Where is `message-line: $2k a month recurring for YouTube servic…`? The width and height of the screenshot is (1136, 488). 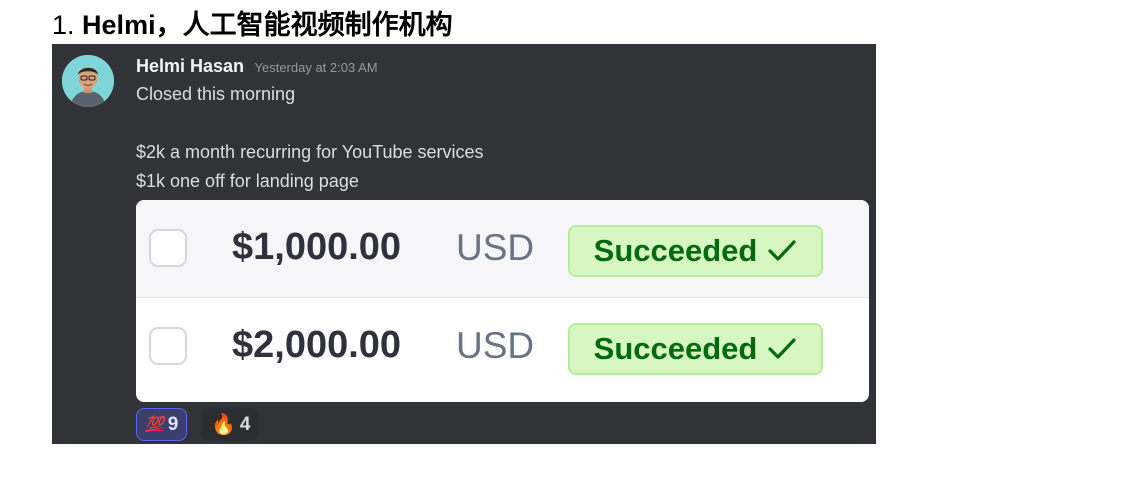 message-line: $2k a month recurring for YouTube servic… is located at coordinates (310, 152).